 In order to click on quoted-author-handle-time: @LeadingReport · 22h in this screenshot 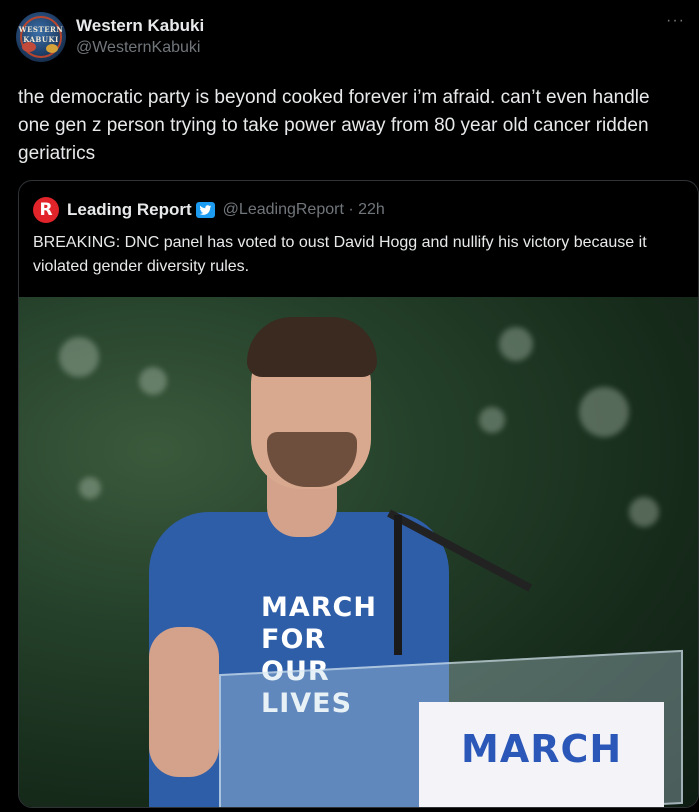, I will do `click(304, 210)`.